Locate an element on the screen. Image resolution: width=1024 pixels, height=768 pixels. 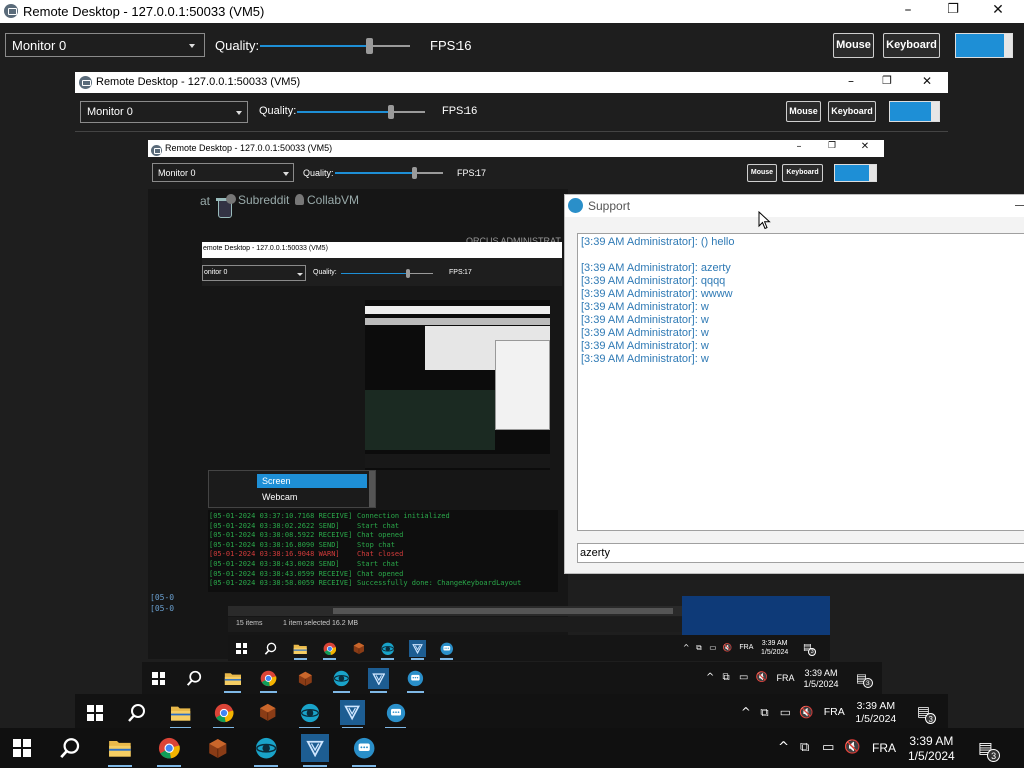
list-scrollbar is located at coordinates (372, 489).